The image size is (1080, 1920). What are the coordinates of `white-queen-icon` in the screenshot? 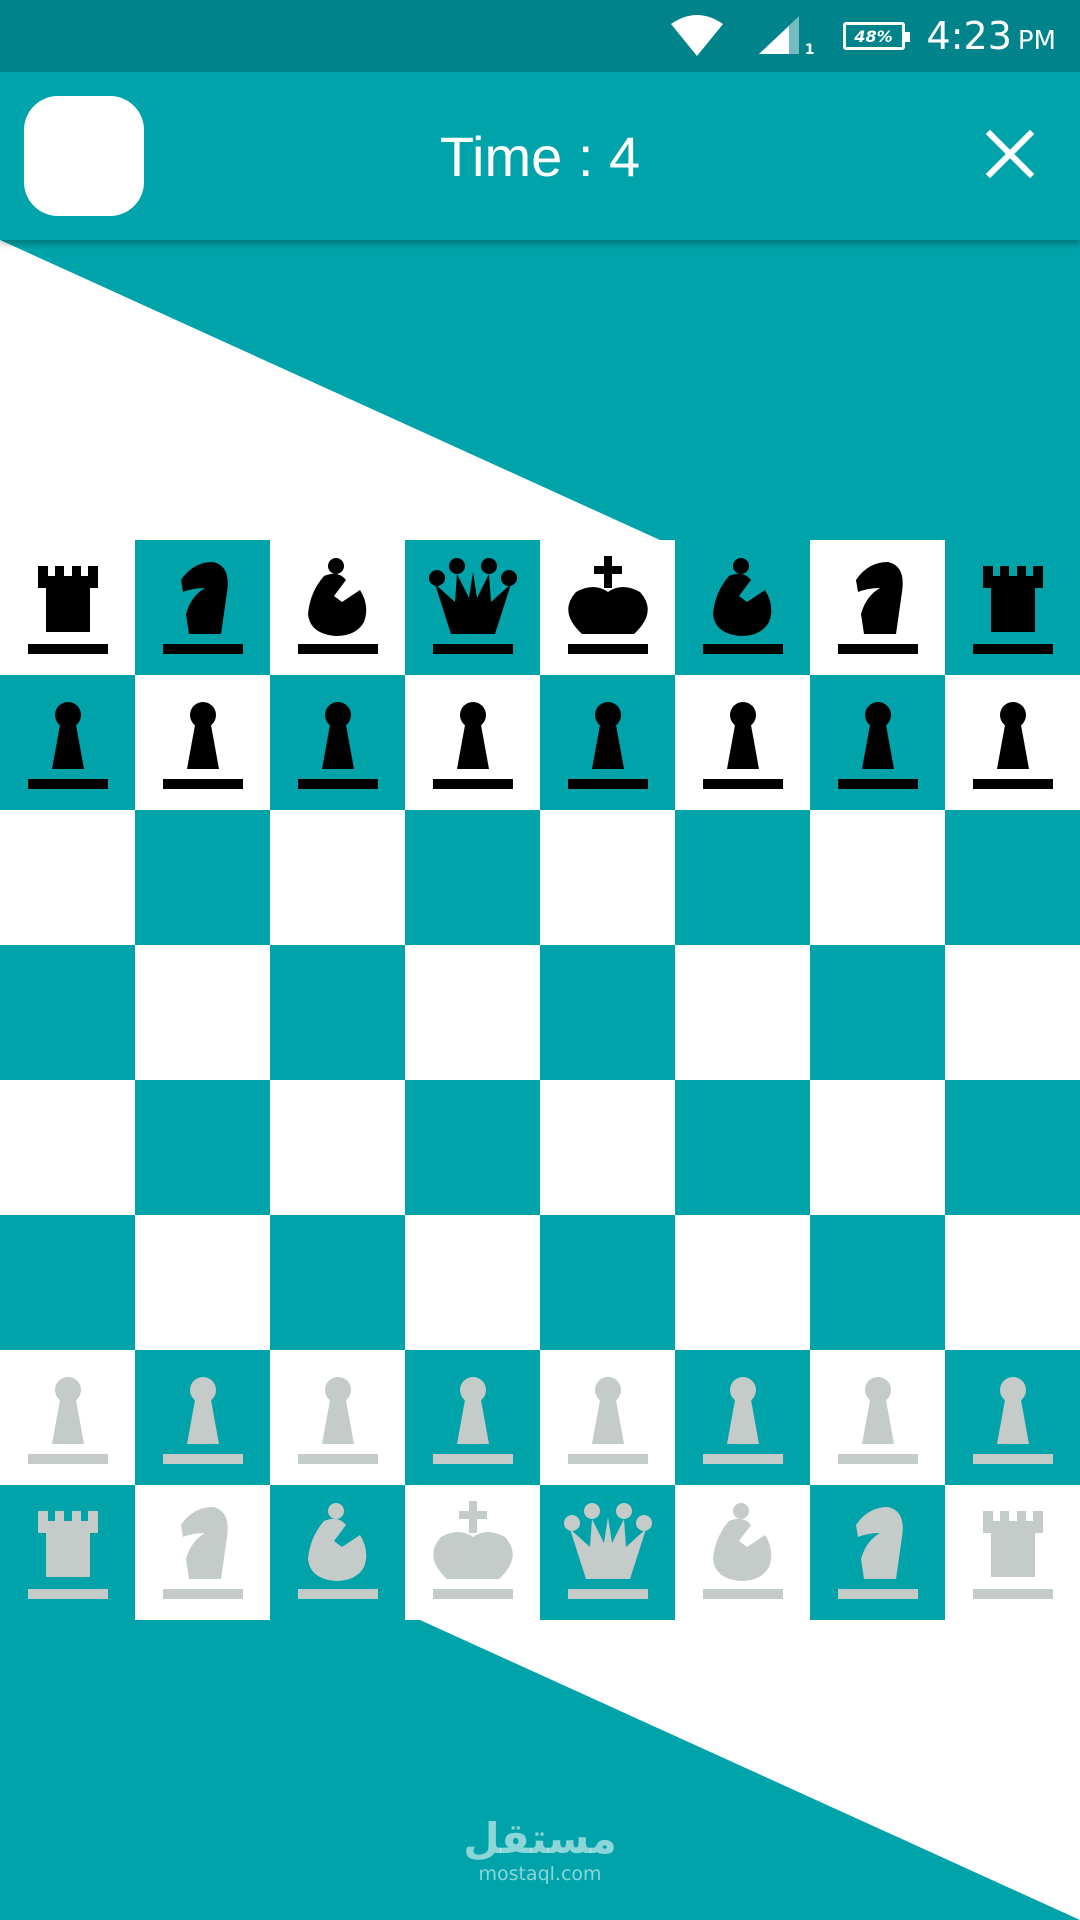 It's located at (607, 1550).